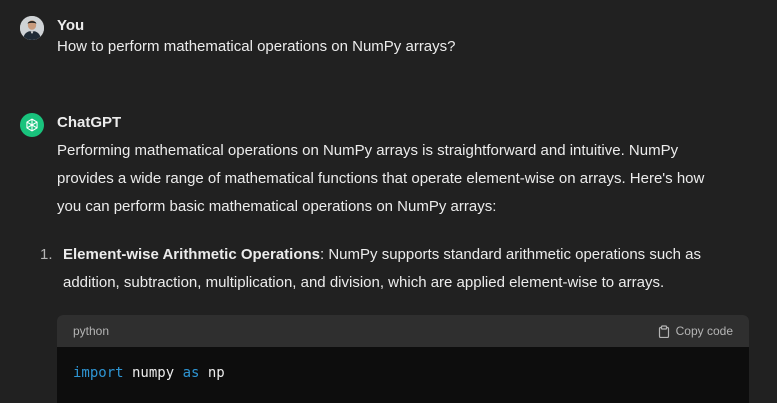  Describe the element at coordinates (91, 331) in the screenshot. I see `code-language-label: python` at that location.